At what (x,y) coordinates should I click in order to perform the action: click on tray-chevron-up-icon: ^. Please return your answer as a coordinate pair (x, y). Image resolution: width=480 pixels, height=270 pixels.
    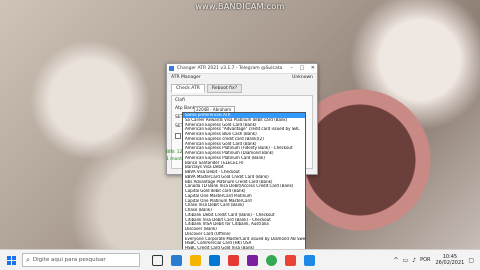
    Looking at the image, I should click on (396, 260).